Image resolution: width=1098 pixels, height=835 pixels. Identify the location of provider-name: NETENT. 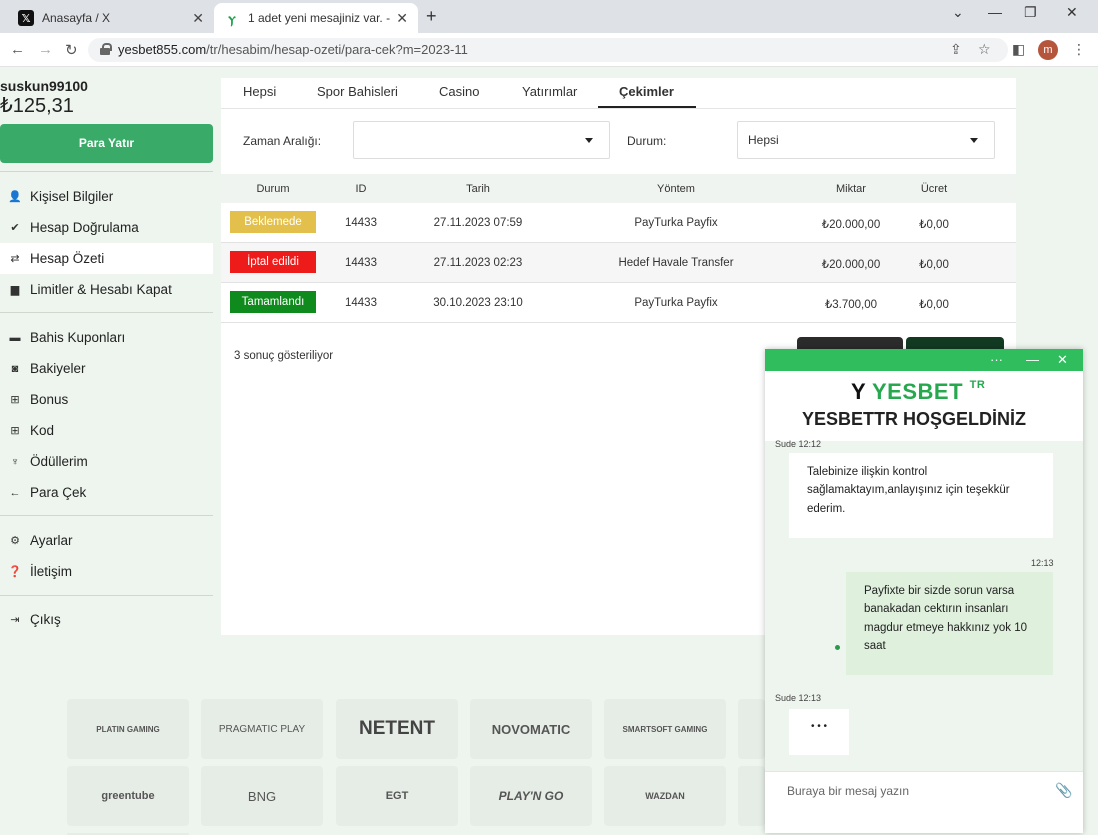
(397, 728).